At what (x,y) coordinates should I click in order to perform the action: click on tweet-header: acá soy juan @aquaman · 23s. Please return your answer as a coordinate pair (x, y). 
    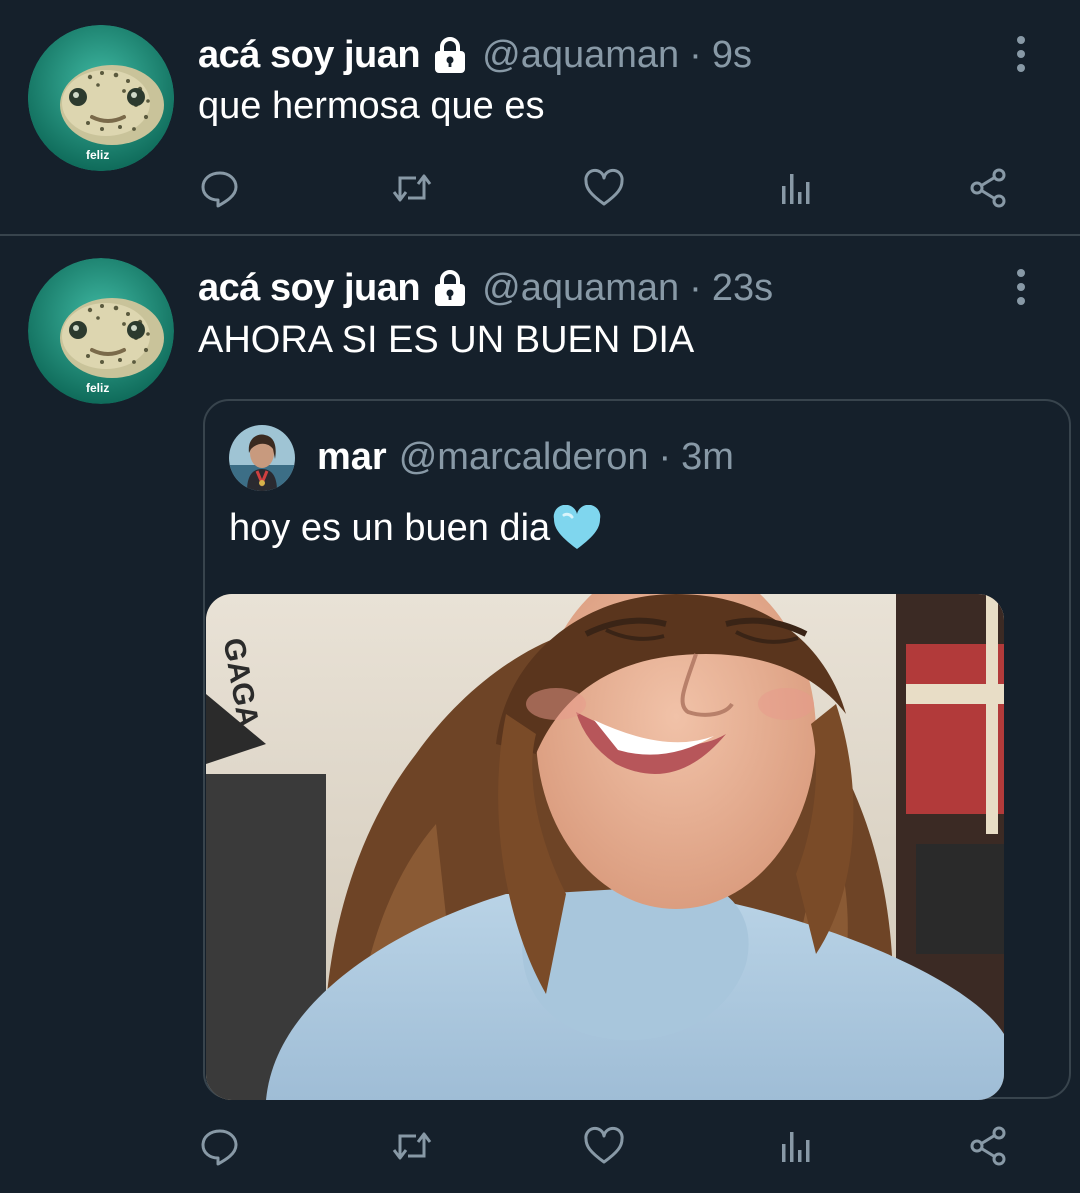
    Looking at the image, I should click on (485, 288).